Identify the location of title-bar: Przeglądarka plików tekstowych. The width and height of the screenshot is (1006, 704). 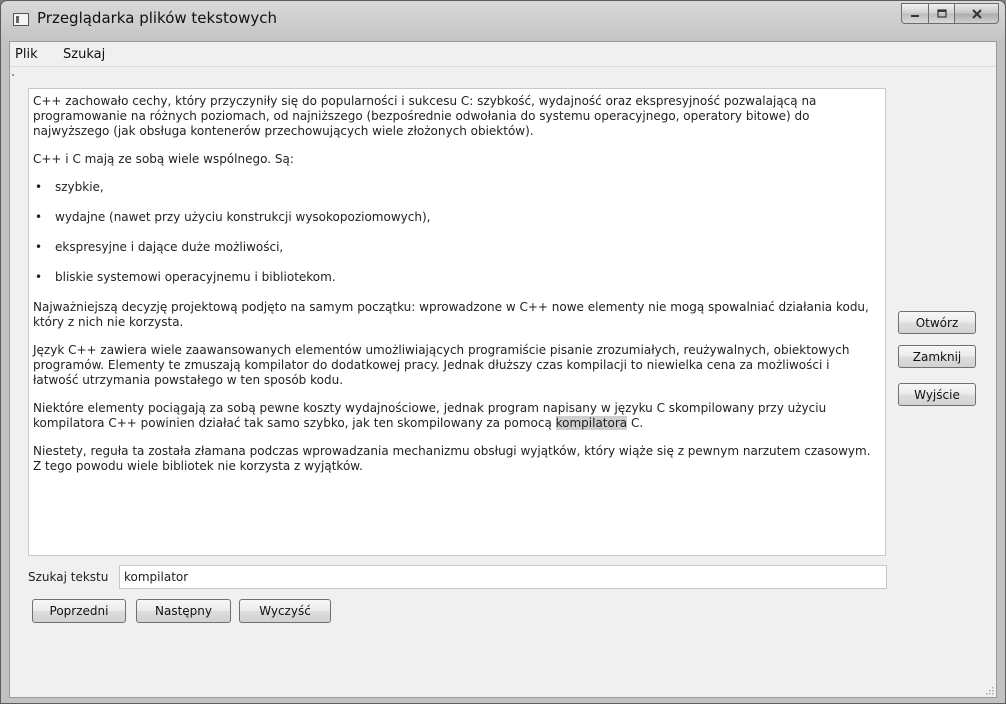
(503, 21).